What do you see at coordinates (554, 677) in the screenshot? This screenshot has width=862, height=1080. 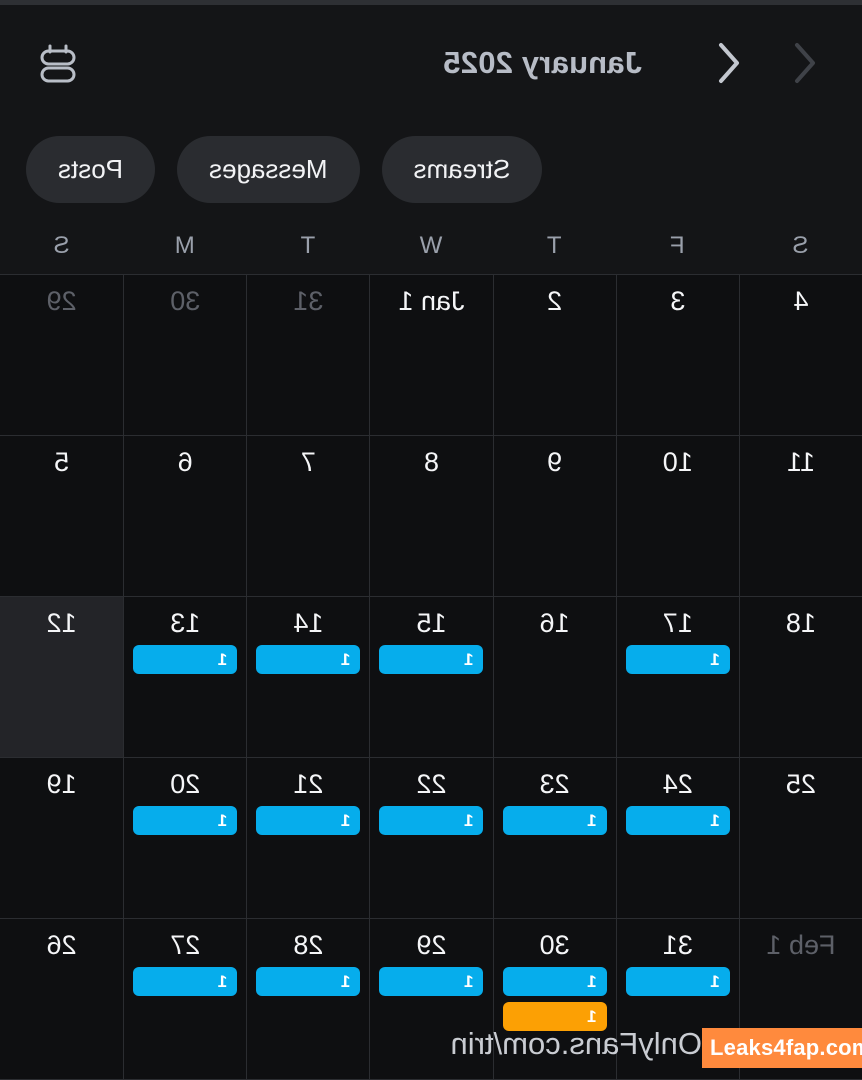 I see `calendar-day-cell: 16` at bounding box center [554, 677].